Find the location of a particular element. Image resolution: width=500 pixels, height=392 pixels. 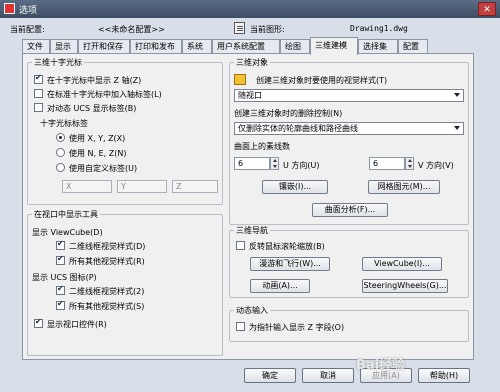

tab-user-preferences: 用户系统配置 is located at coordinates (246, 46).